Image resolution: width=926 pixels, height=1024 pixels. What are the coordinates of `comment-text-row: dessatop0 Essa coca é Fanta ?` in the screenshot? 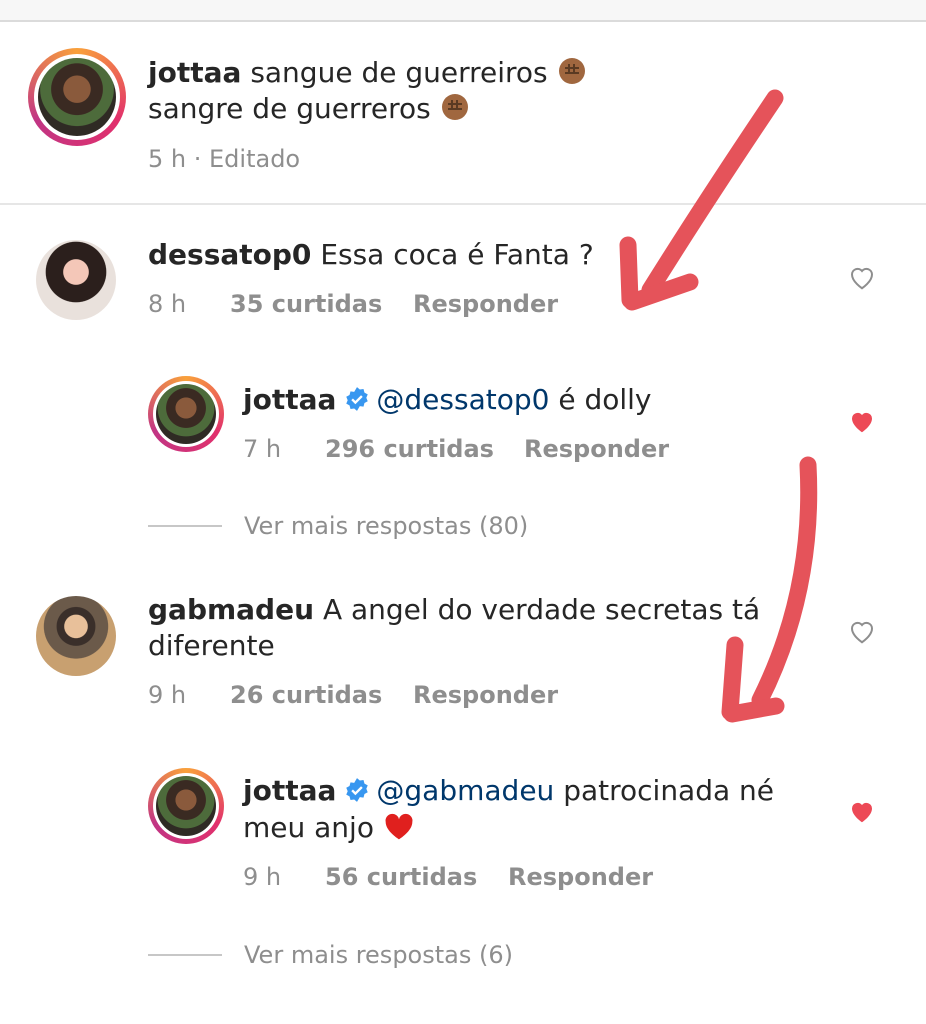 It's located at (371, 255).